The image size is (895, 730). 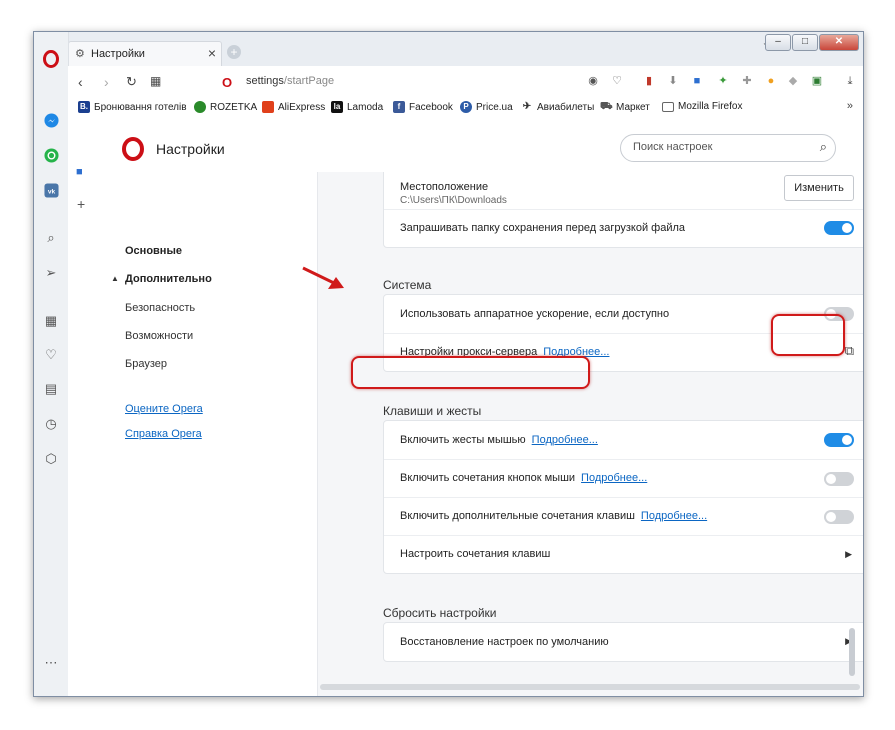 I want to click on nav-basic: Основные, so click(x=153, y=251).